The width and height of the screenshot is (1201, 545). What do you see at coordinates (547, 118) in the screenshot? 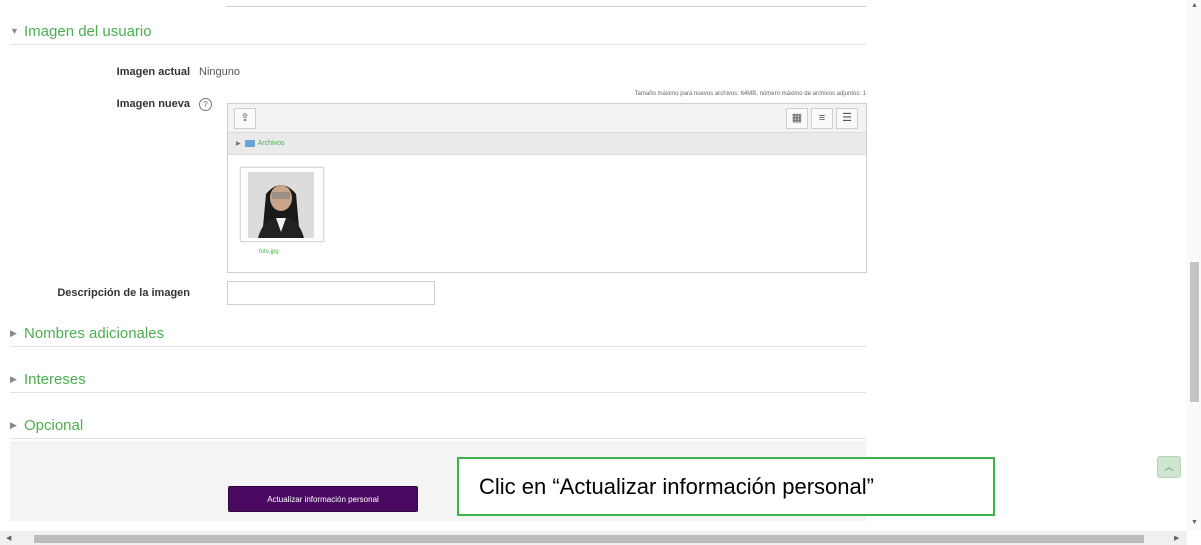
I see `file-picker-toolbar: ⇪ ▦ ≡ ☰` at bounding box center [547, 118].